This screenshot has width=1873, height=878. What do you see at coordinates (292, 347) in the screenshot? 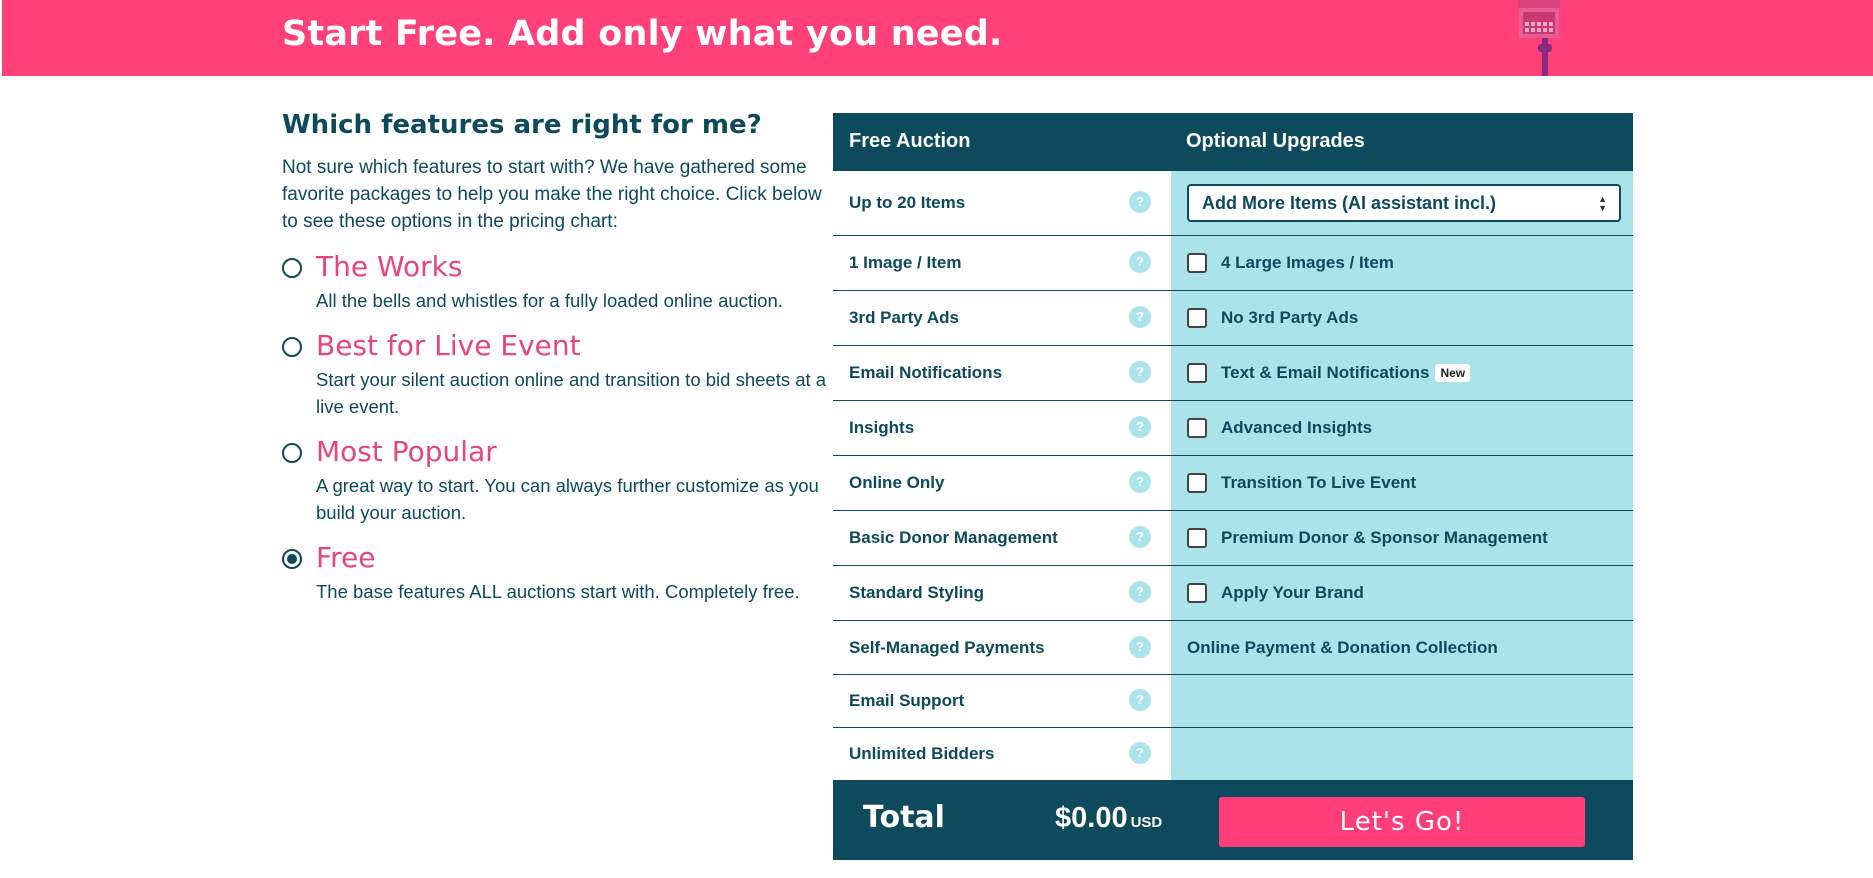
I see `radio-best-for-live-event` at bounding box center [292, 347].